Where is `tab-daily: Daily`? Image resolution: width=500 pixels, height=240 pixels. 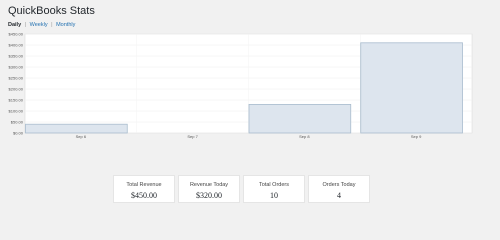 tab-daily: Daily is located at coordinates (14, 25).